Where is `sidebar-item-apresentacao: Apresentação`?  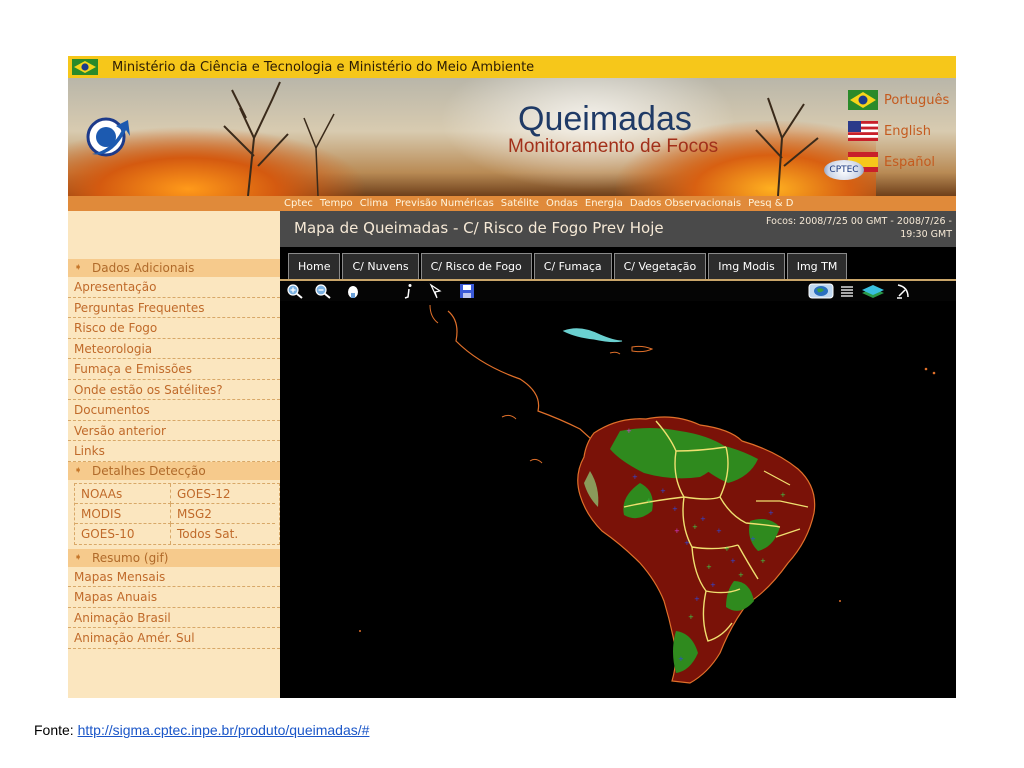 sidebar-item-apresentacao: Apresentação is located at coordinates (174, 287).